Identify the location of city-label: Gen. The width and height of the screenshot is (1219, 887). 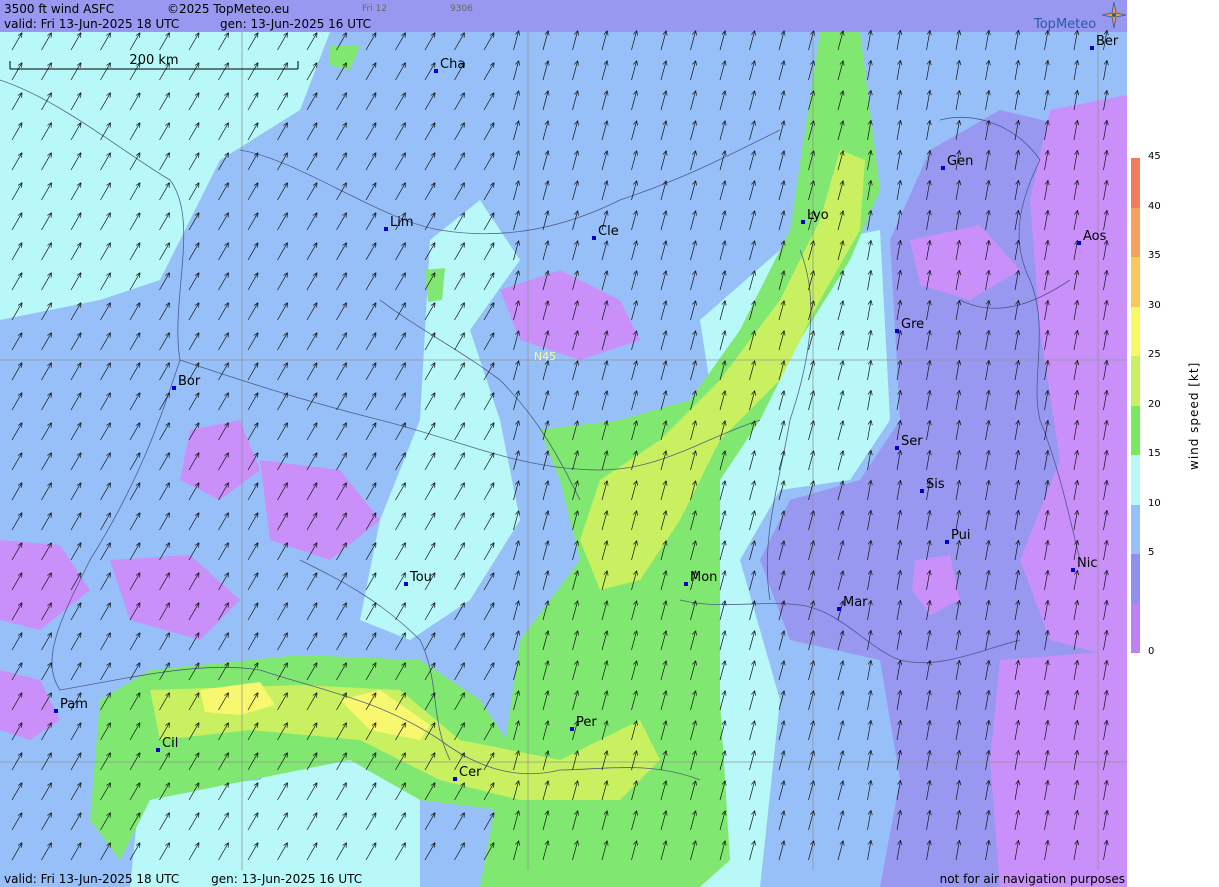
(960, 161).